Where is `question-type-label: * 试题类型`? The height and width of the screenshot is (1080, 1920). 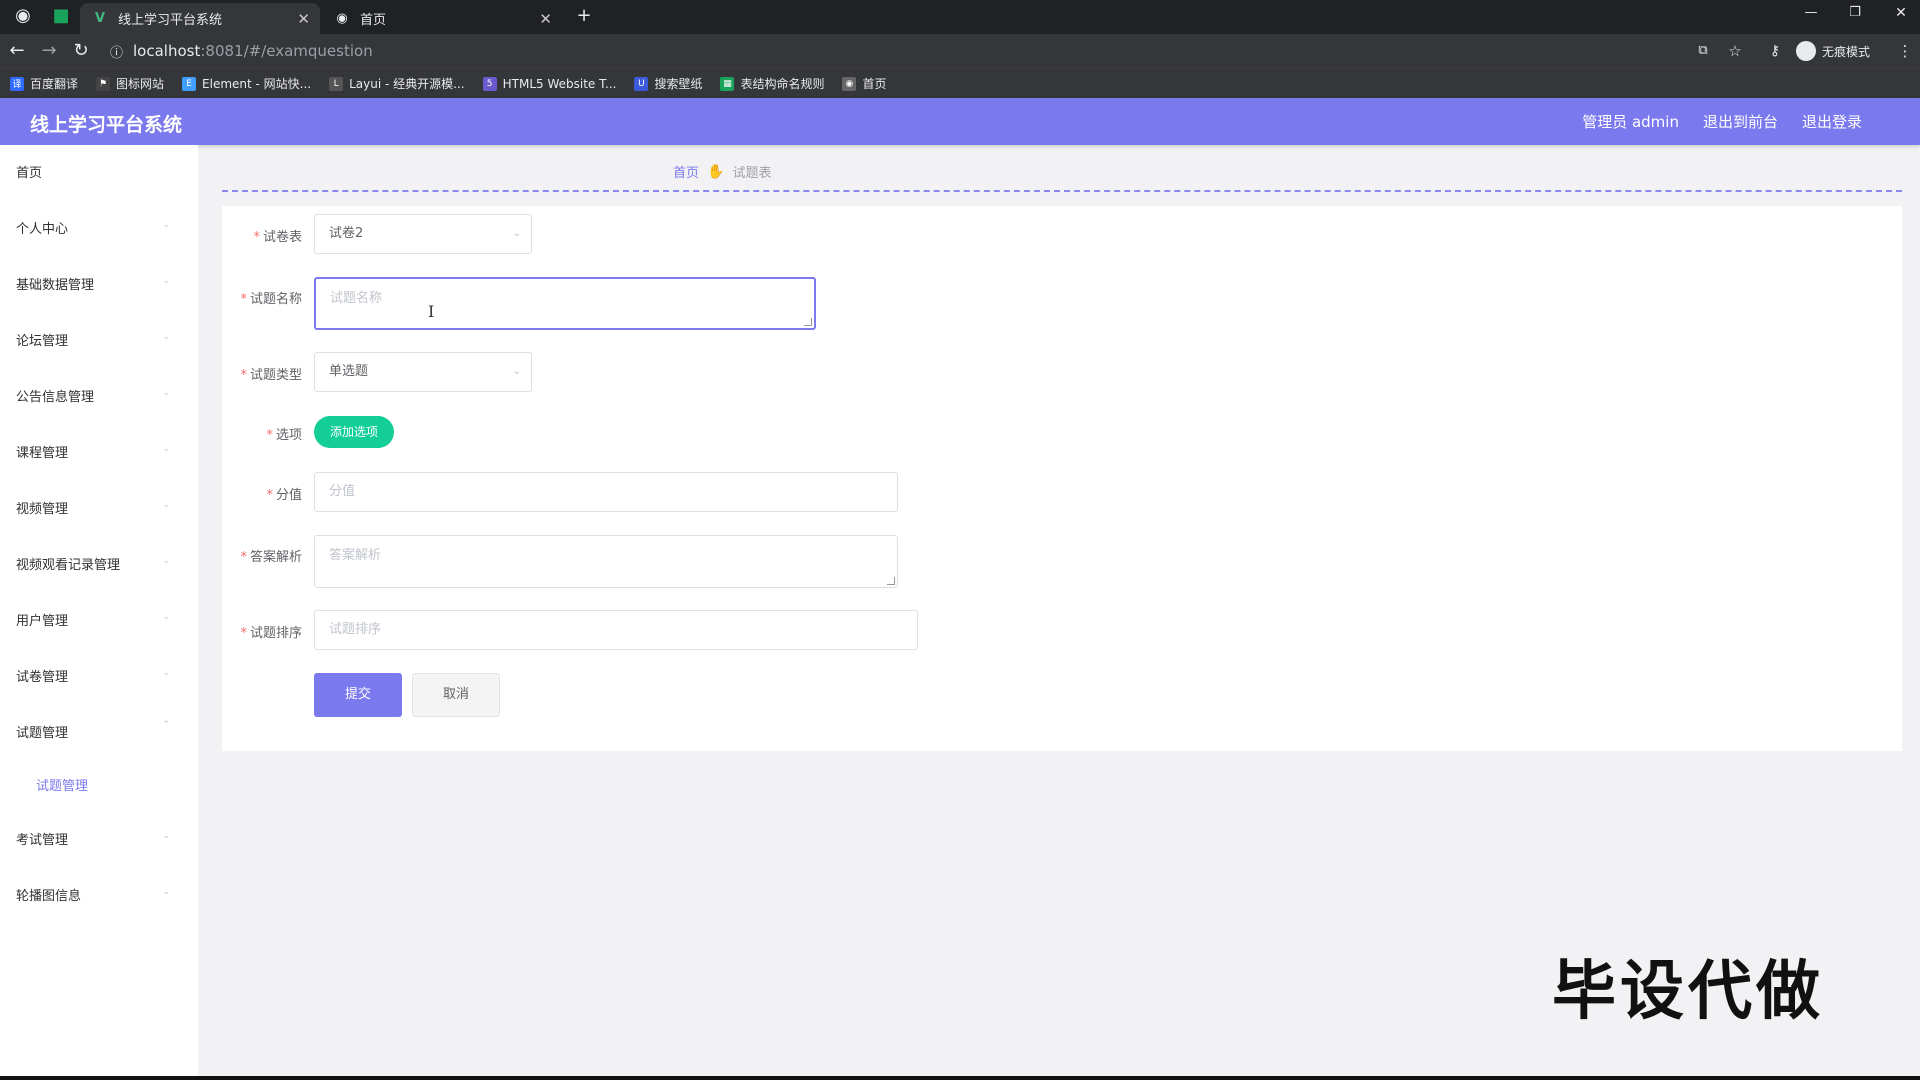
question-type-label: * 试题类型 is located at coordinates (271, 375).